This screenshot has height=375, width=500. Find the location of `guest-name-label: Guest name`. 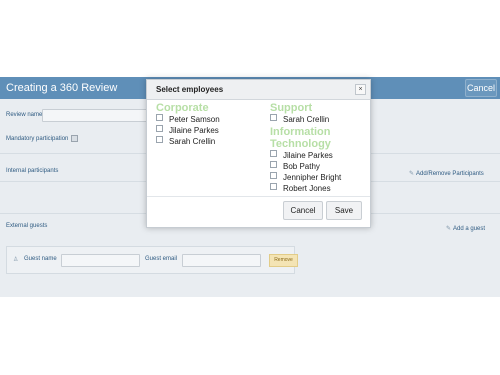

guest-name-label: Guest name is located at coordinates (40, 259).